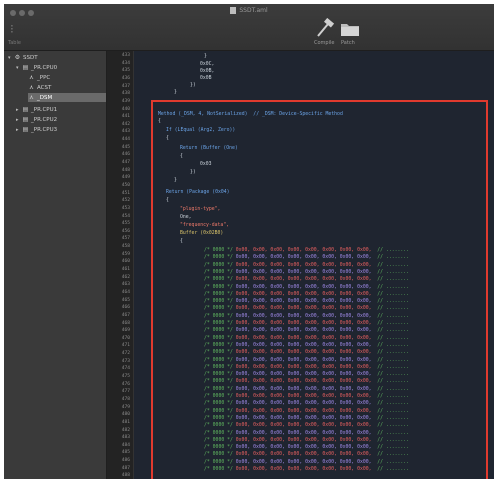 The height and width of the screenshot is (483, 498). What do you see at coordinates (125, 155) in the screenshot?
I see `line-number: 446` at bounding box center [125, 155].